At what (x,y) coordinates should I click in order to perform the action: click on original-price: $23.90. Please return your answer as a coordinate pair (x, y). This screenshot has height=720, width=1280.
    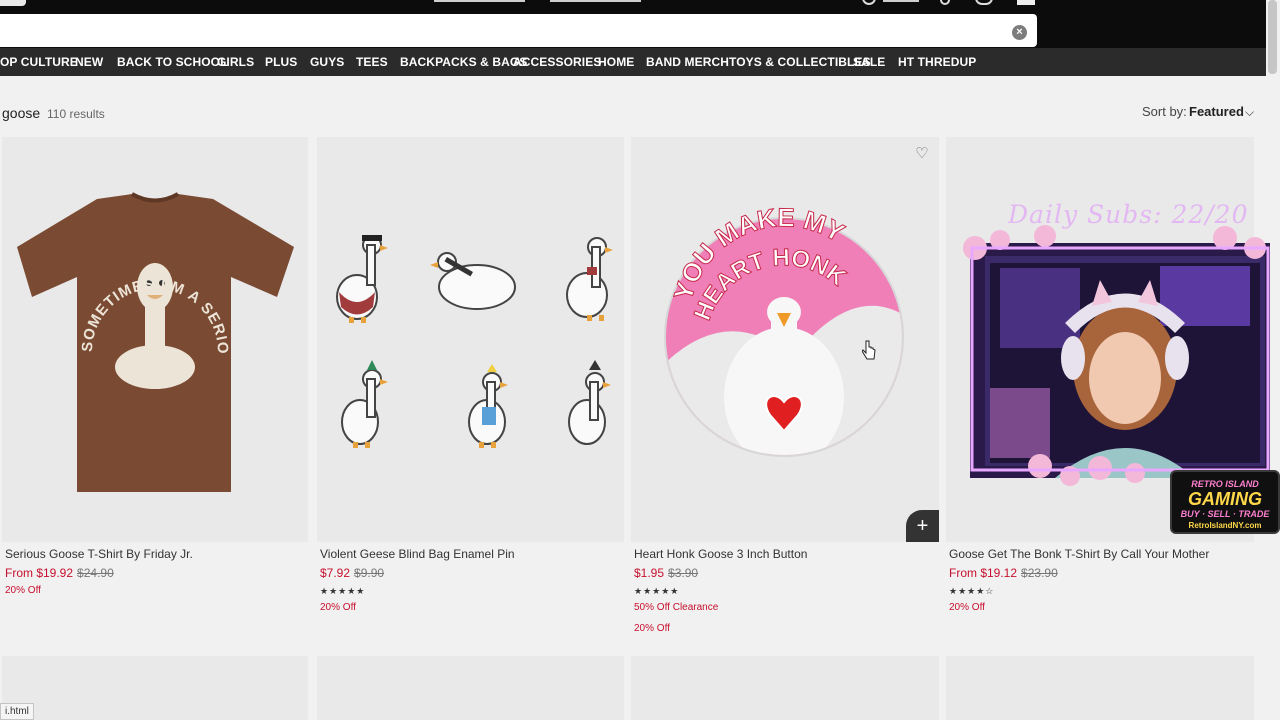
    Looking at the image, I should click on (1039, 573).